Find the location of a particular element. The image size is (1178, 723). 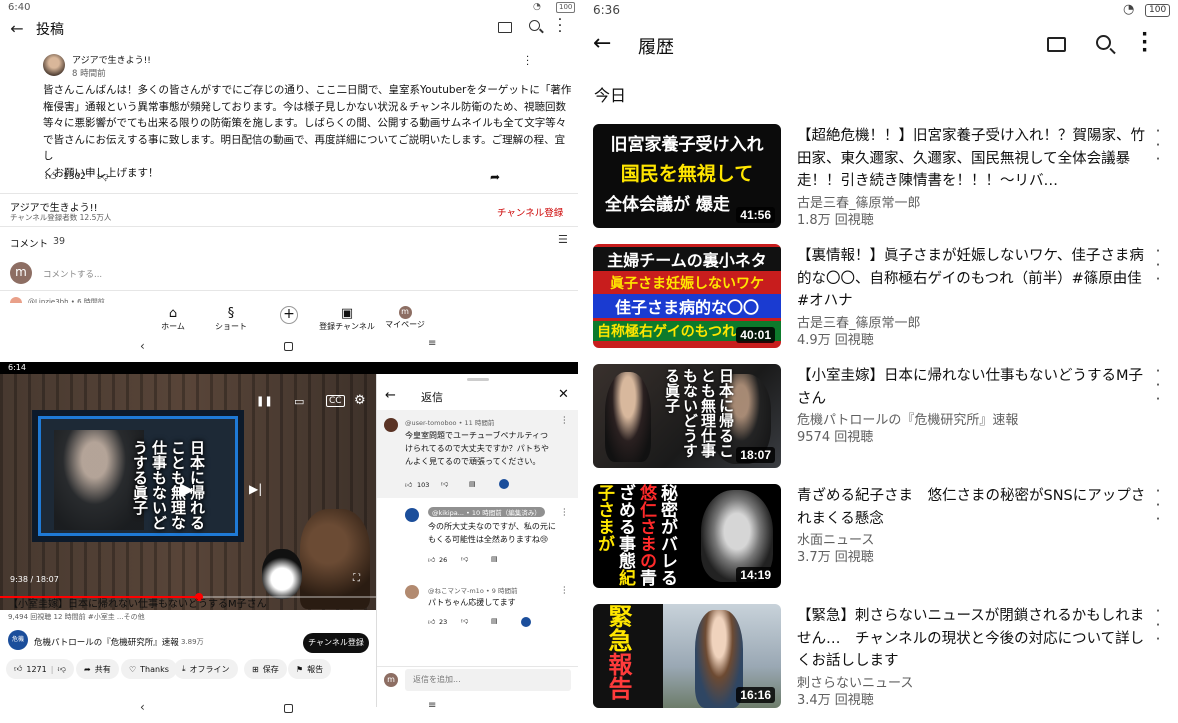

nav-shorts: § ショート is located at coordinates (231, 319).